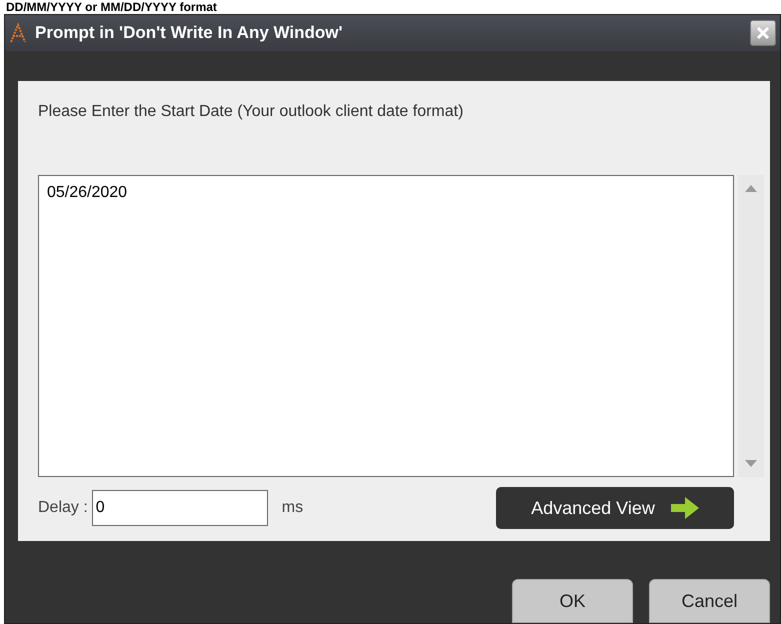  What do you see at coordinates (751, 326) in the screenshot?
I see `scrollbar` at bounding box center [751, 326].